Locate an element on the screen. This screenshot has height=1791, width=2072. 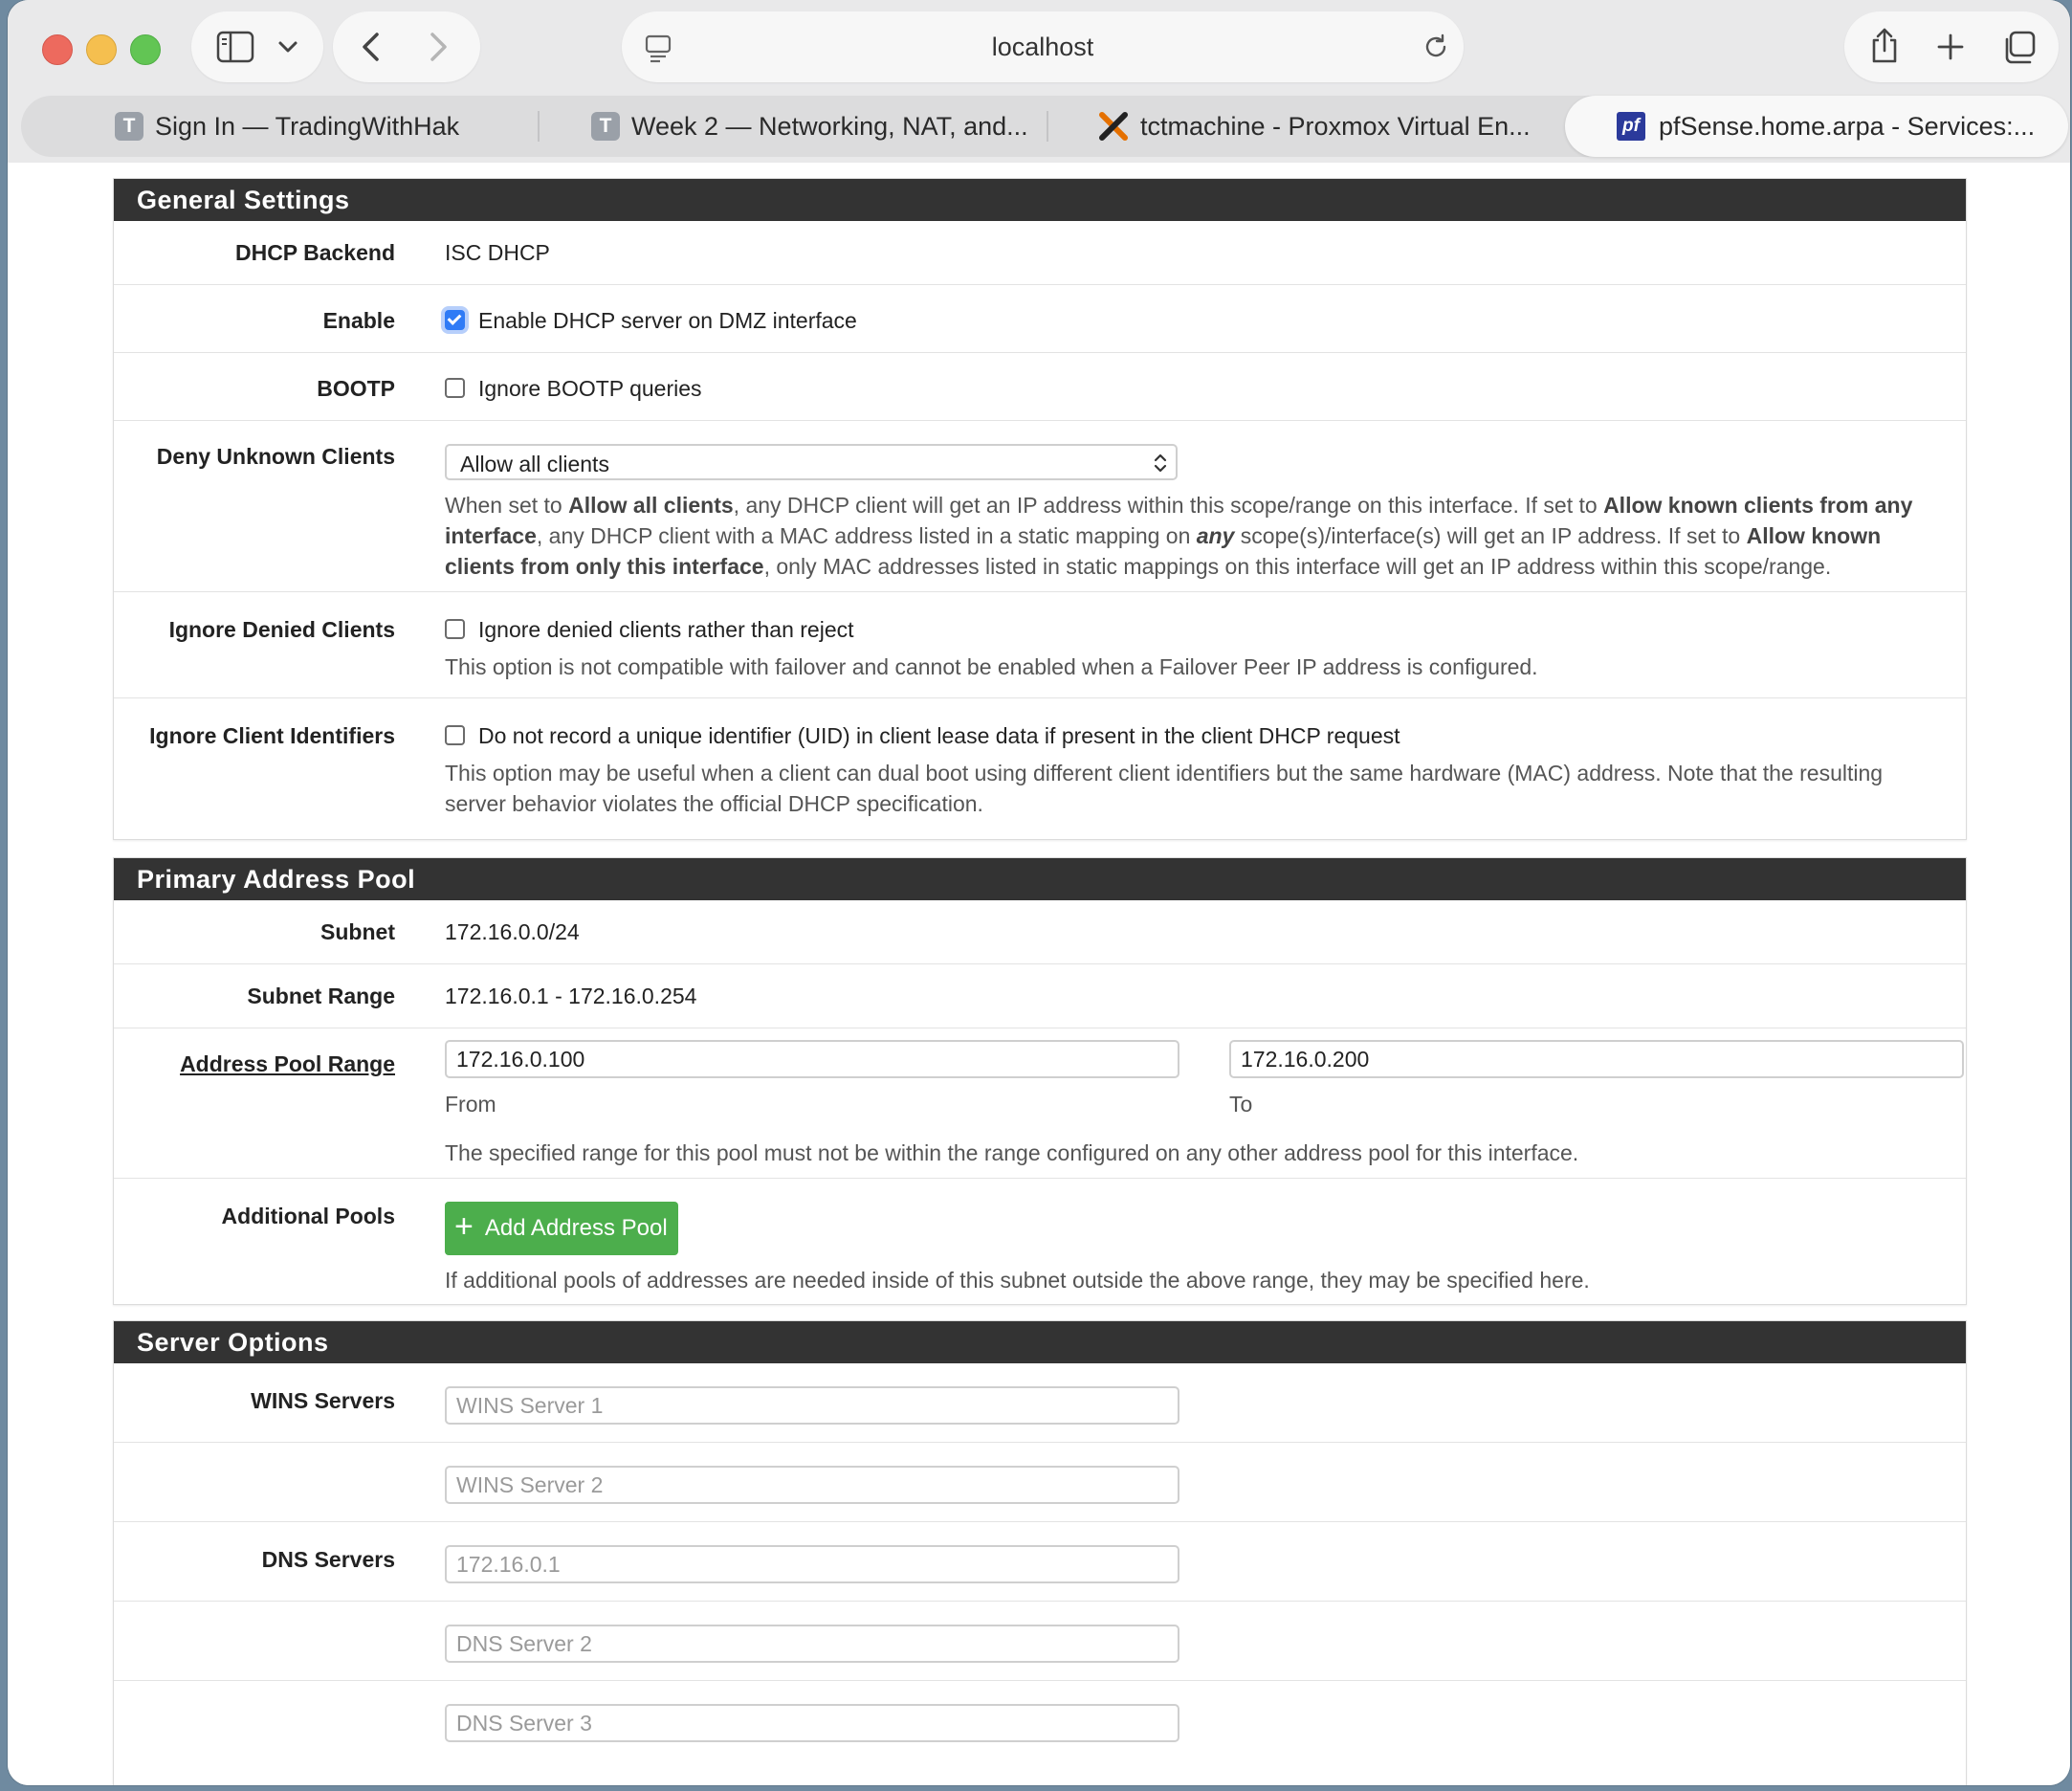
reload-icon is located at coordinates (1436, 47).